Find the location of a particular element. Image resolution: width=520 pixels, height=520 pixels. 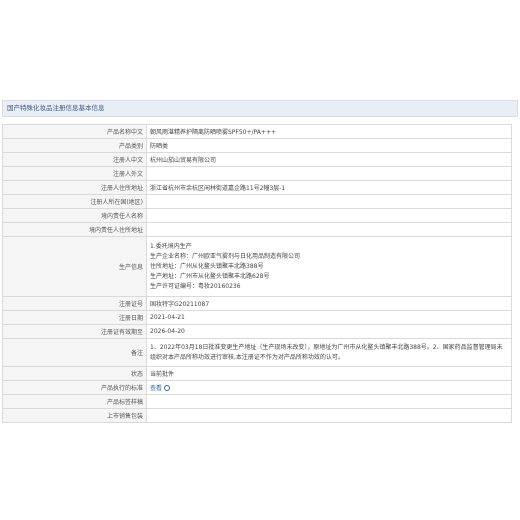

production-line: 生产地址：广州市从化鳌头镇聚丰北路628号 is located at coordinates (210, 276).